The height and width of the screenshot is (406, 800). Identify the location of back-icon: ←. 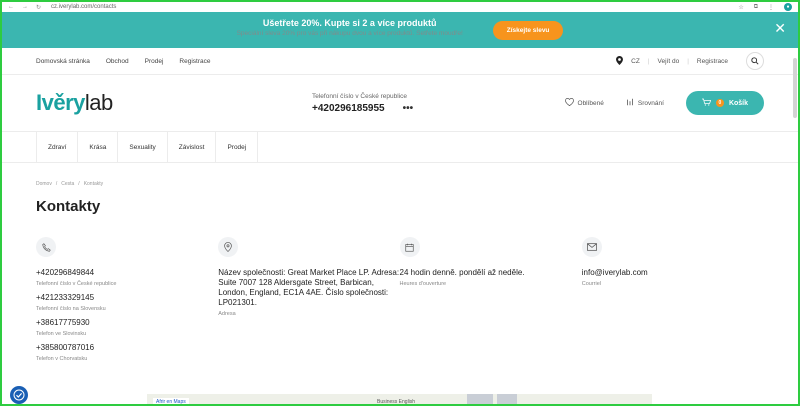
(11, 7).